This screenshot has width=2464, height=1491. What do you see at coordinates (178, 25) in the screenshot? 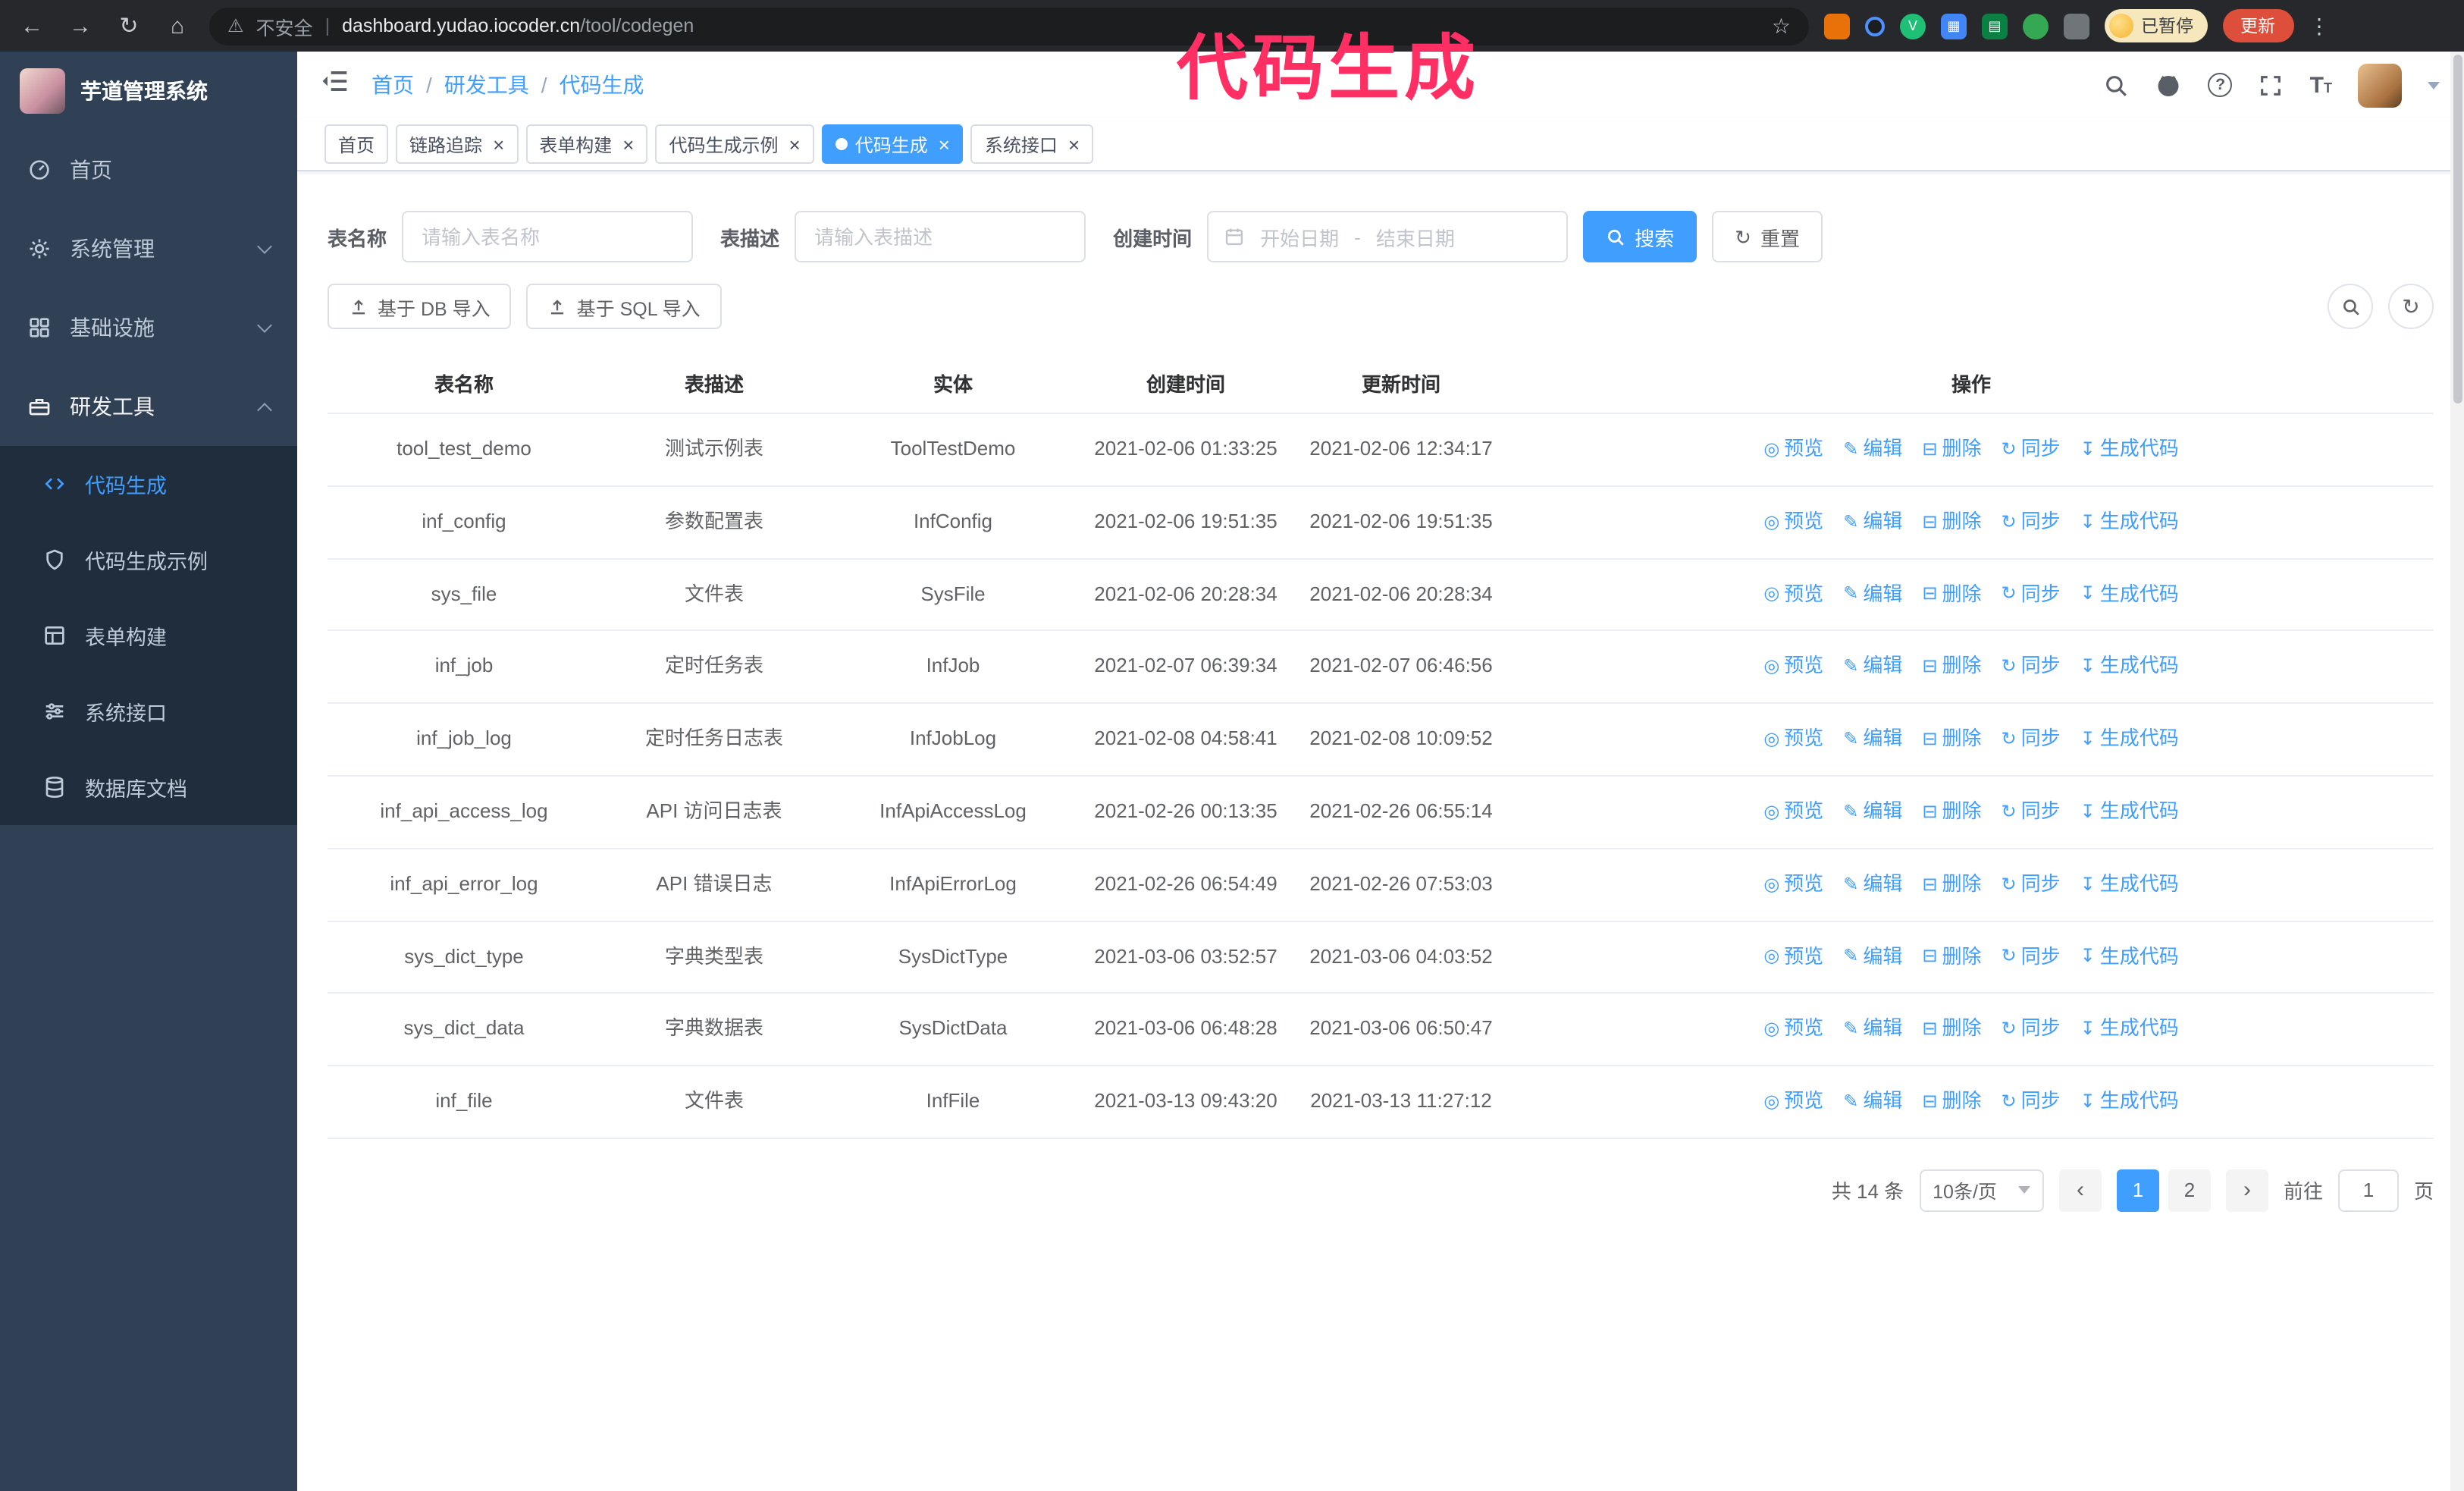
I see `home-icon: ⌂` at bounding box center [178, 25].